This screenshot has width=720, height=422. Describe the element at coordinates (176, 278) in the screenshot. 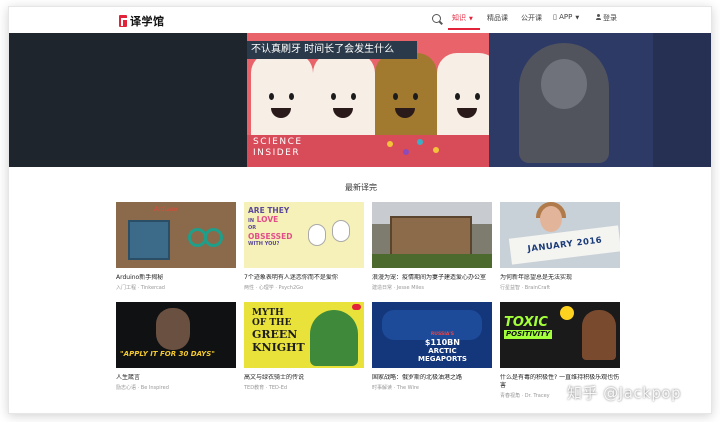

I see `video-title: Arduino新手揭秘` at that location.